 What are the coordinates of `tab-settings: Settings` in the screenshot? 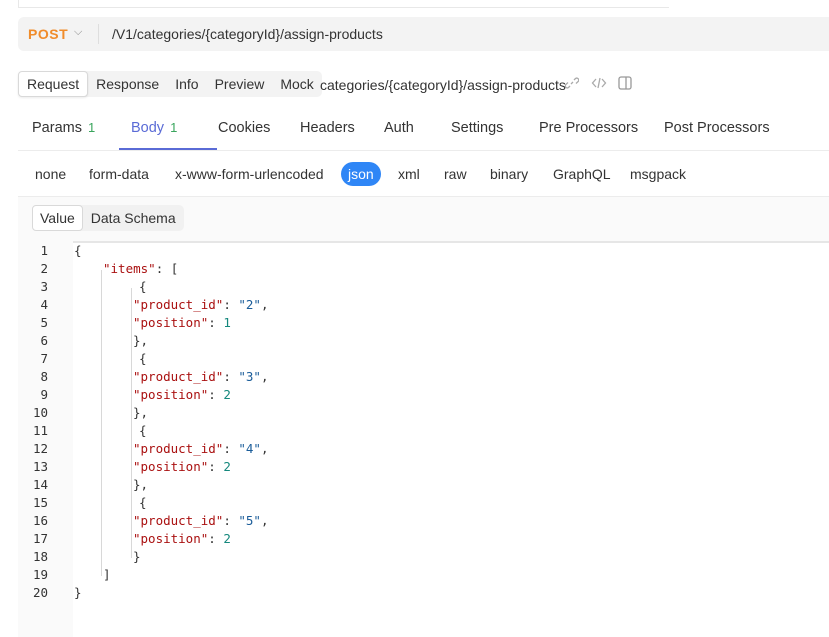 It's located at (477, 128).